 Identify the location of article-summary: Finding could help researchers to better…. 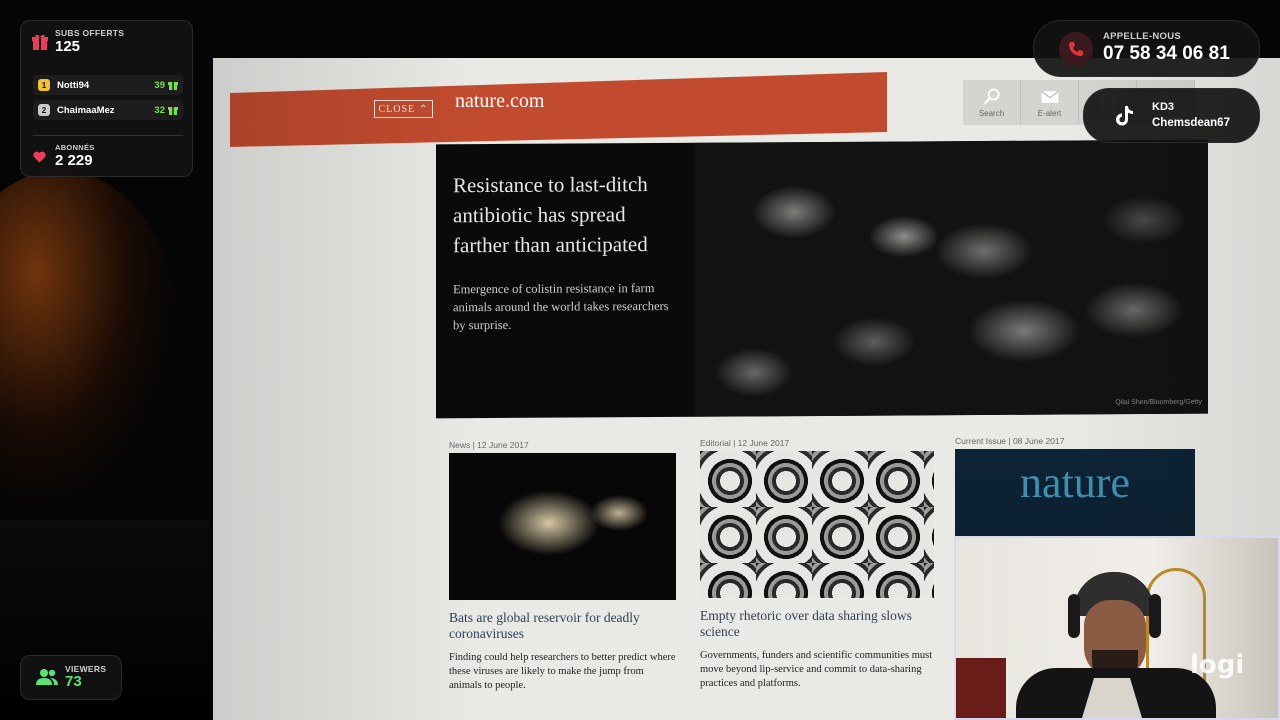
(562, 671).